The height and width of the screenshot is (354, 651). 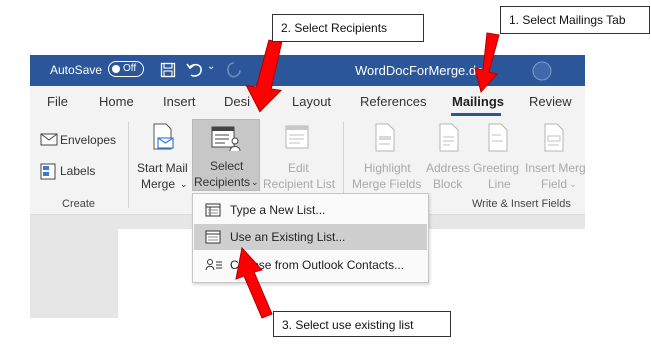 What do you see at coordinates (487, 63) in the screenshot?
I see `arrow-mailings` at bounding box center [487, 63].